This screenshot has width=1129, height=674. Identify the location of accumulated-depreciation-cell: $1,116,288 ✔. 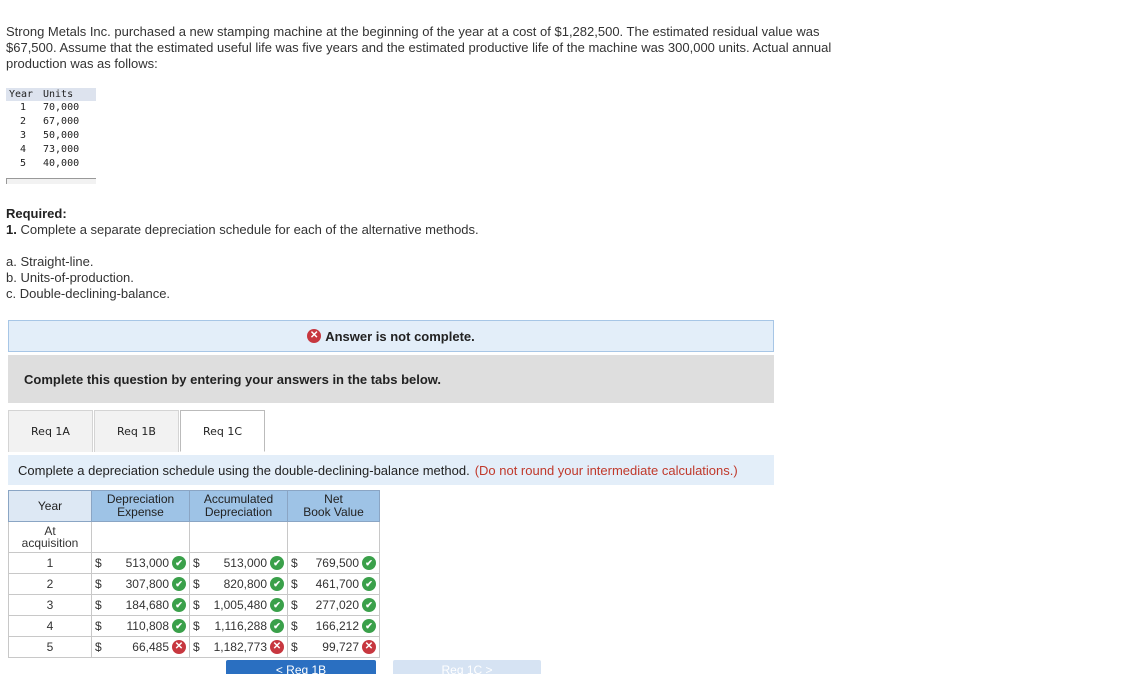
(238, 626).